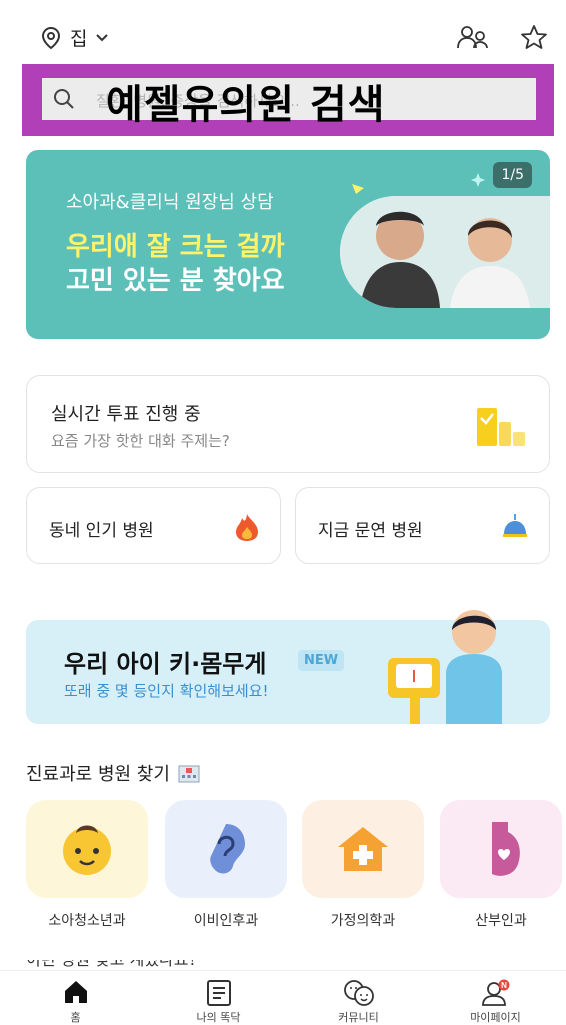  Describe the element at coordinates (445, 252) in the screenshot. I see `doctors-photo` at that location.